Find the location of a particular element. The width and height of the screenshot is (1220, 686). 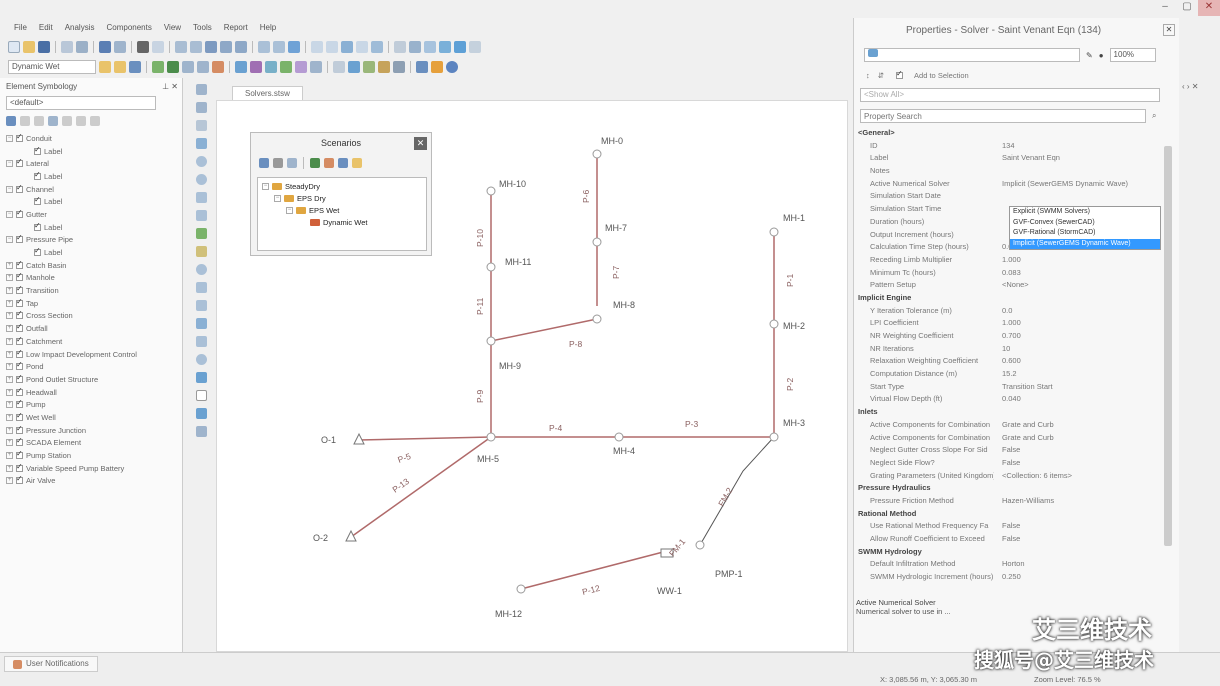

batch-run-icon is located at coordinates (357, 163).